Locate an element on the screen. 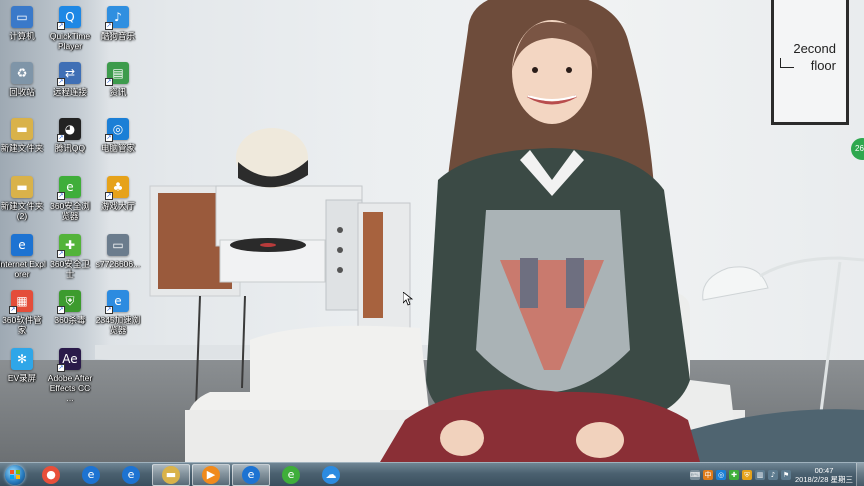 This screenshot has width=864, height=486. desktop-icon-computer: ▭ 计算机 is located at coordinates (23, 23).